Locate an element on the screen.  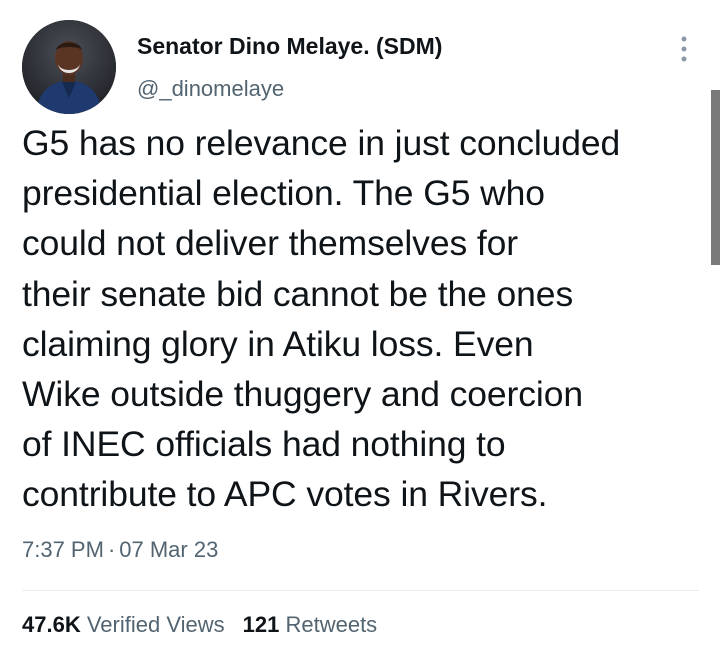
tweet-line: presidential election. The G5 who is located at coordinates (283, 193).